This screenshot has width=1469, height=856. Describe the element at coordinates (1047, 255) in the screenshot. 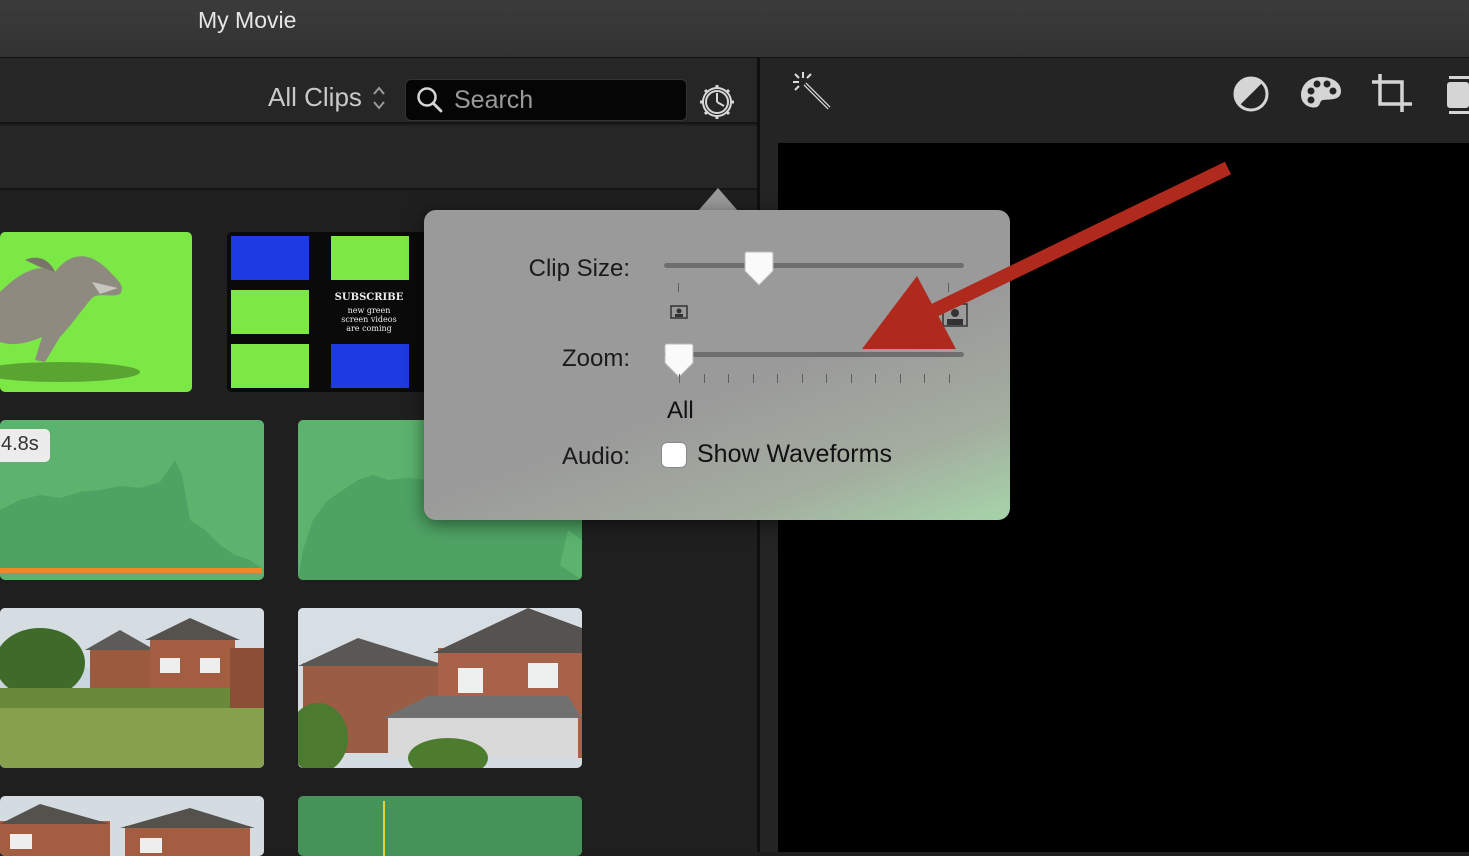

I see `annotation-arrow` at that location.